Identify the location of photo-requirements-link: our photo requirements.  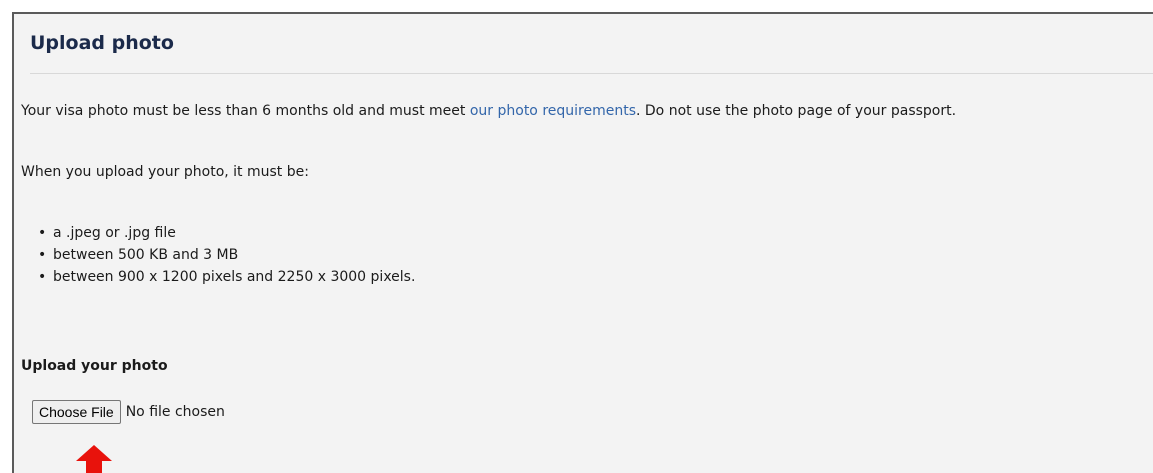
(553, 111).